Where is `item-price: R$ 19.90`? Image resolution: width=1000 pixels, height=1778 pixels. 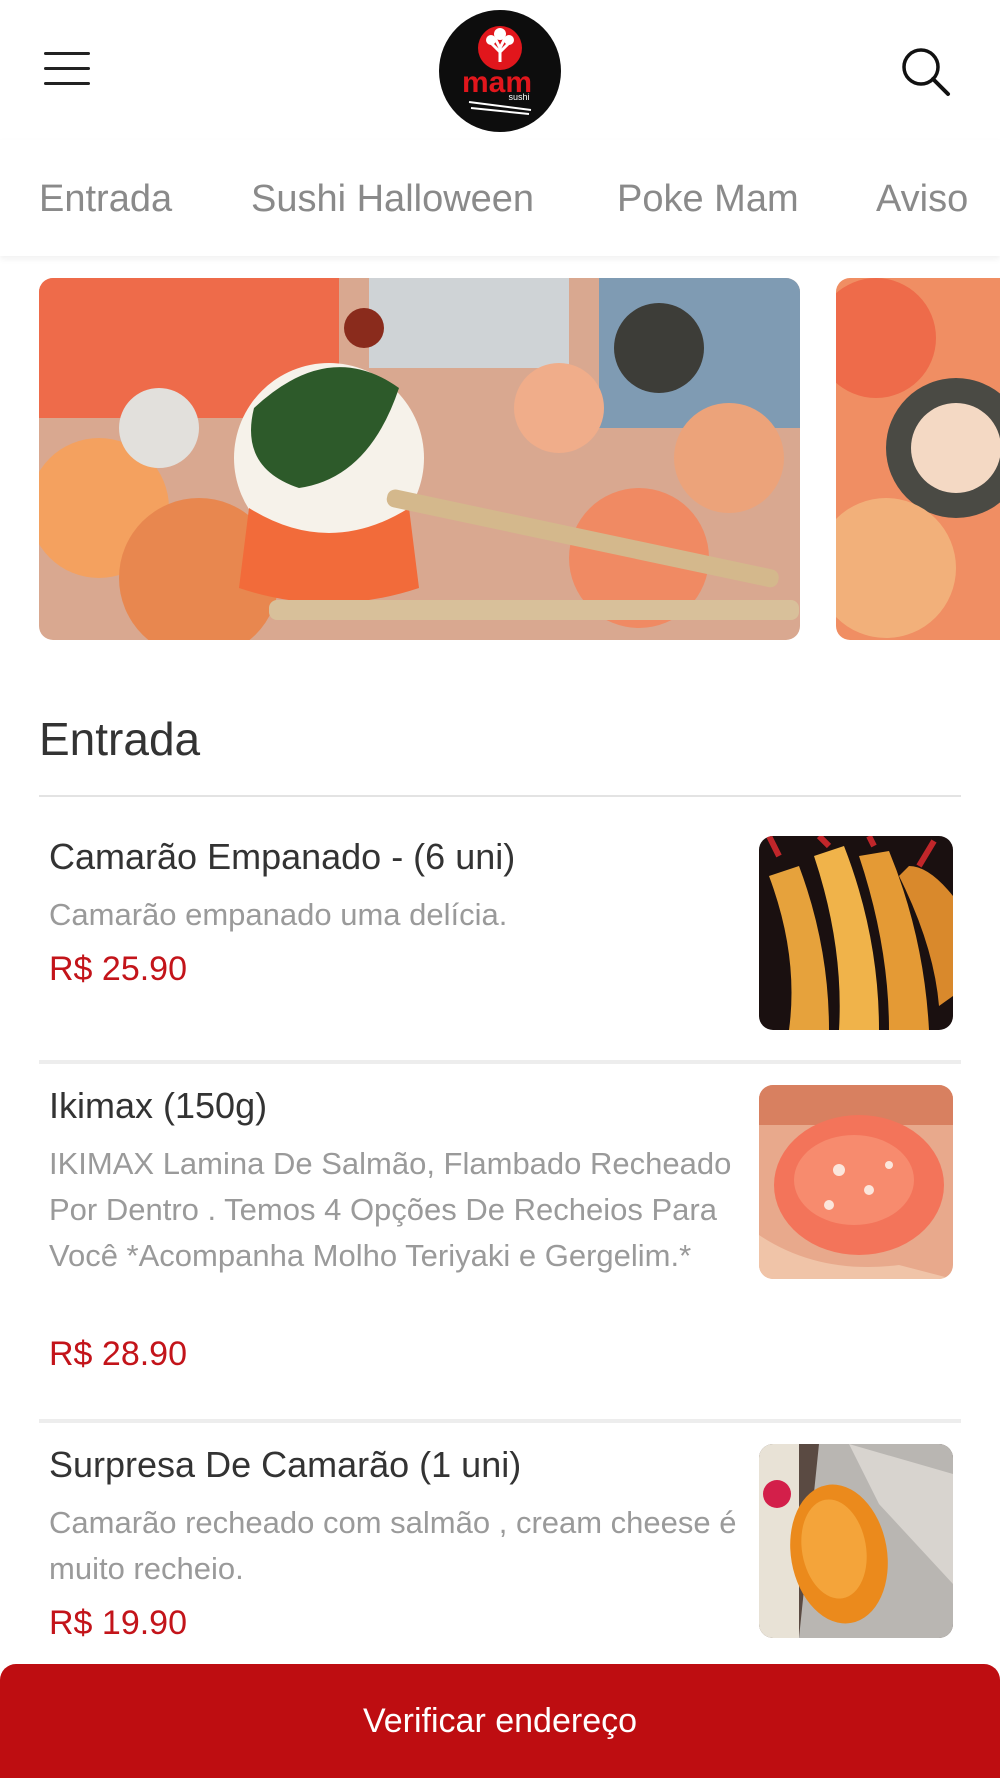 item-price: R$ 19.90 is located at coordinates (118, 1623).